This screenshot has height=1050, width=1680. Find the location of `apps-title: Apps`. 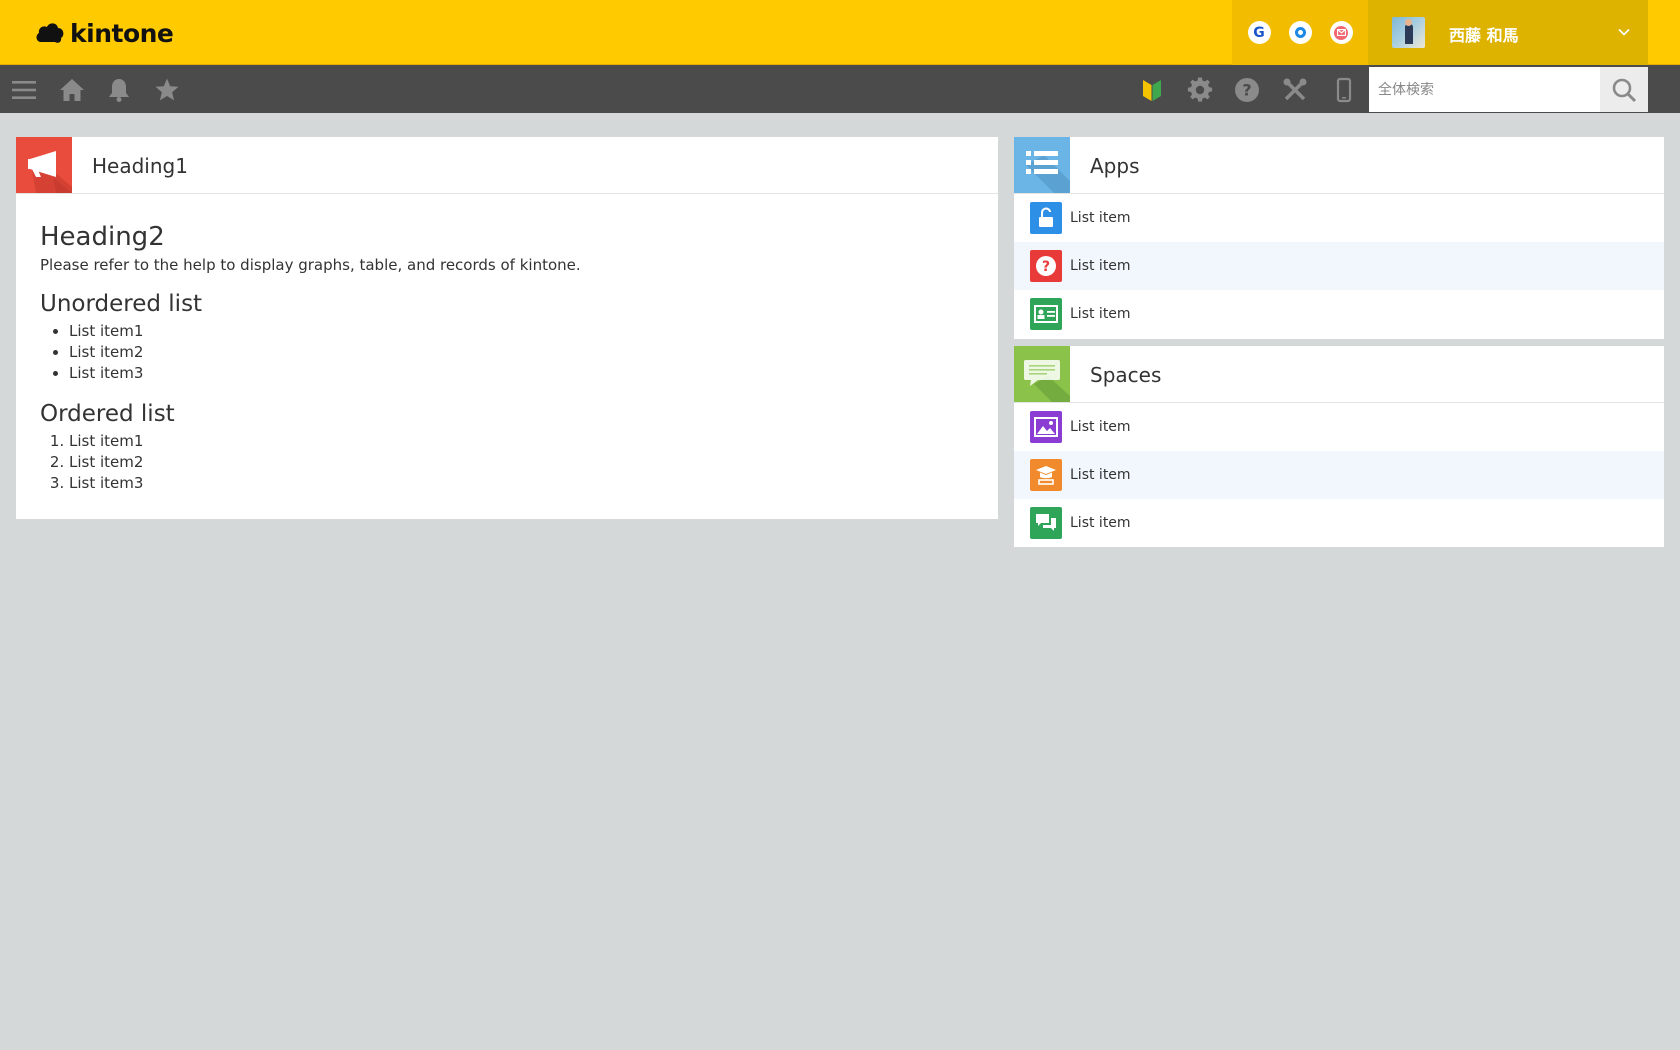

apps-title: Apps is located at coordinates (1115, 166).